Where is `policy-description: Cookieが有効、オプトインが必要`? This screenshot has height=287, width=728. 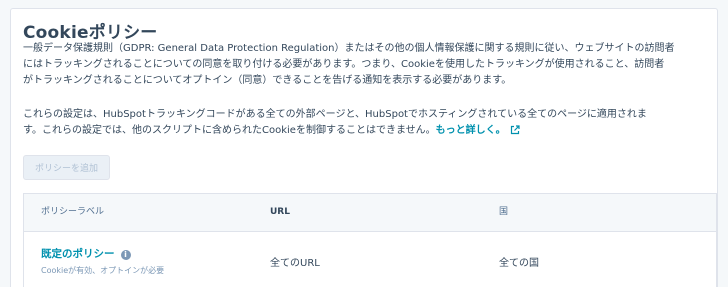 policy-description: Cookieが有効、オプトインが必要 is located at coordinates (103, 270).